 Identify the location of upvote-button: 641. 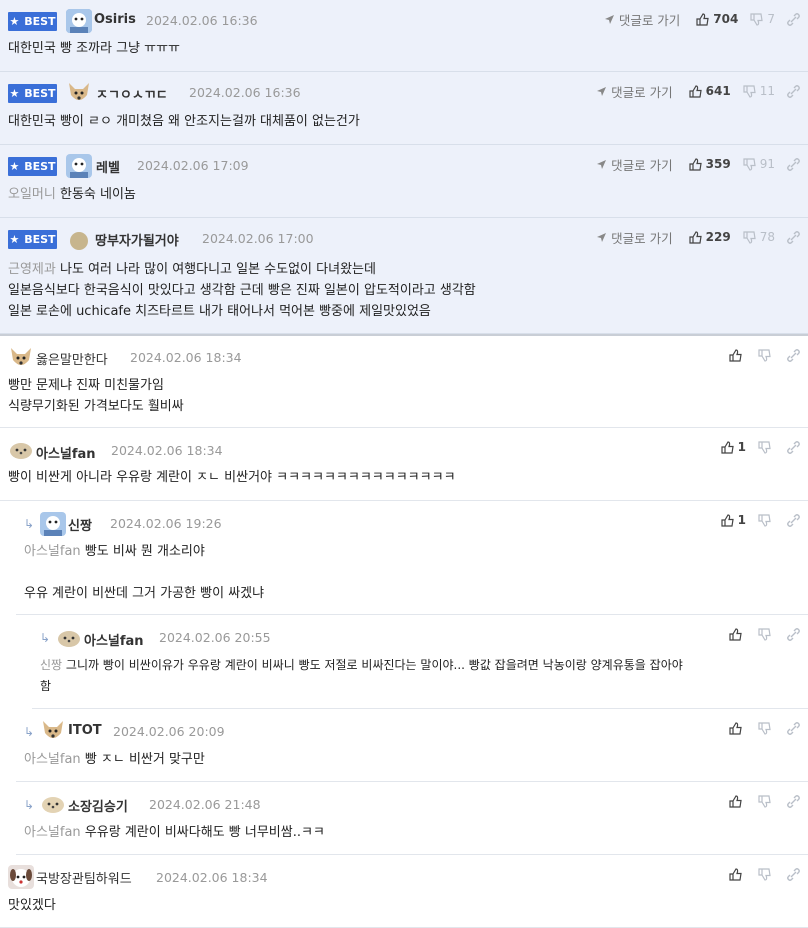
(710, 91).